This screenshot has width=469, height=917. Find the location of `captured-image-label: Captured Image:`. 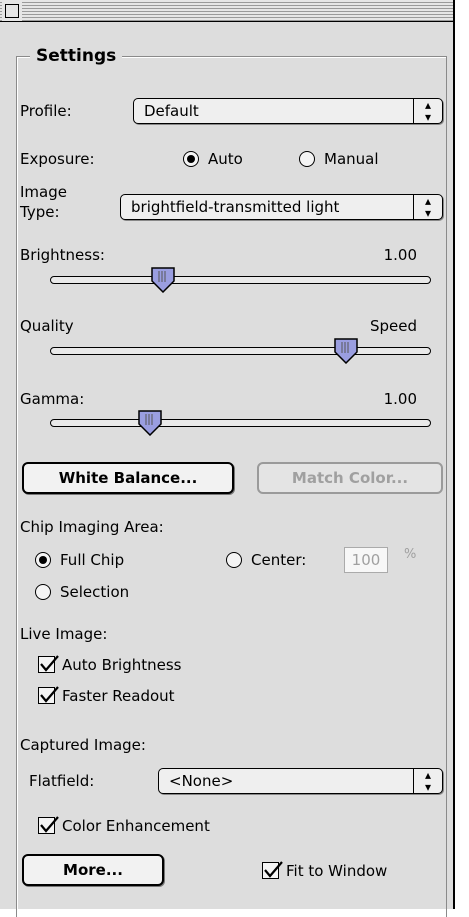

captured-image-label: Captured Image: is located at coordinates (83, 745).